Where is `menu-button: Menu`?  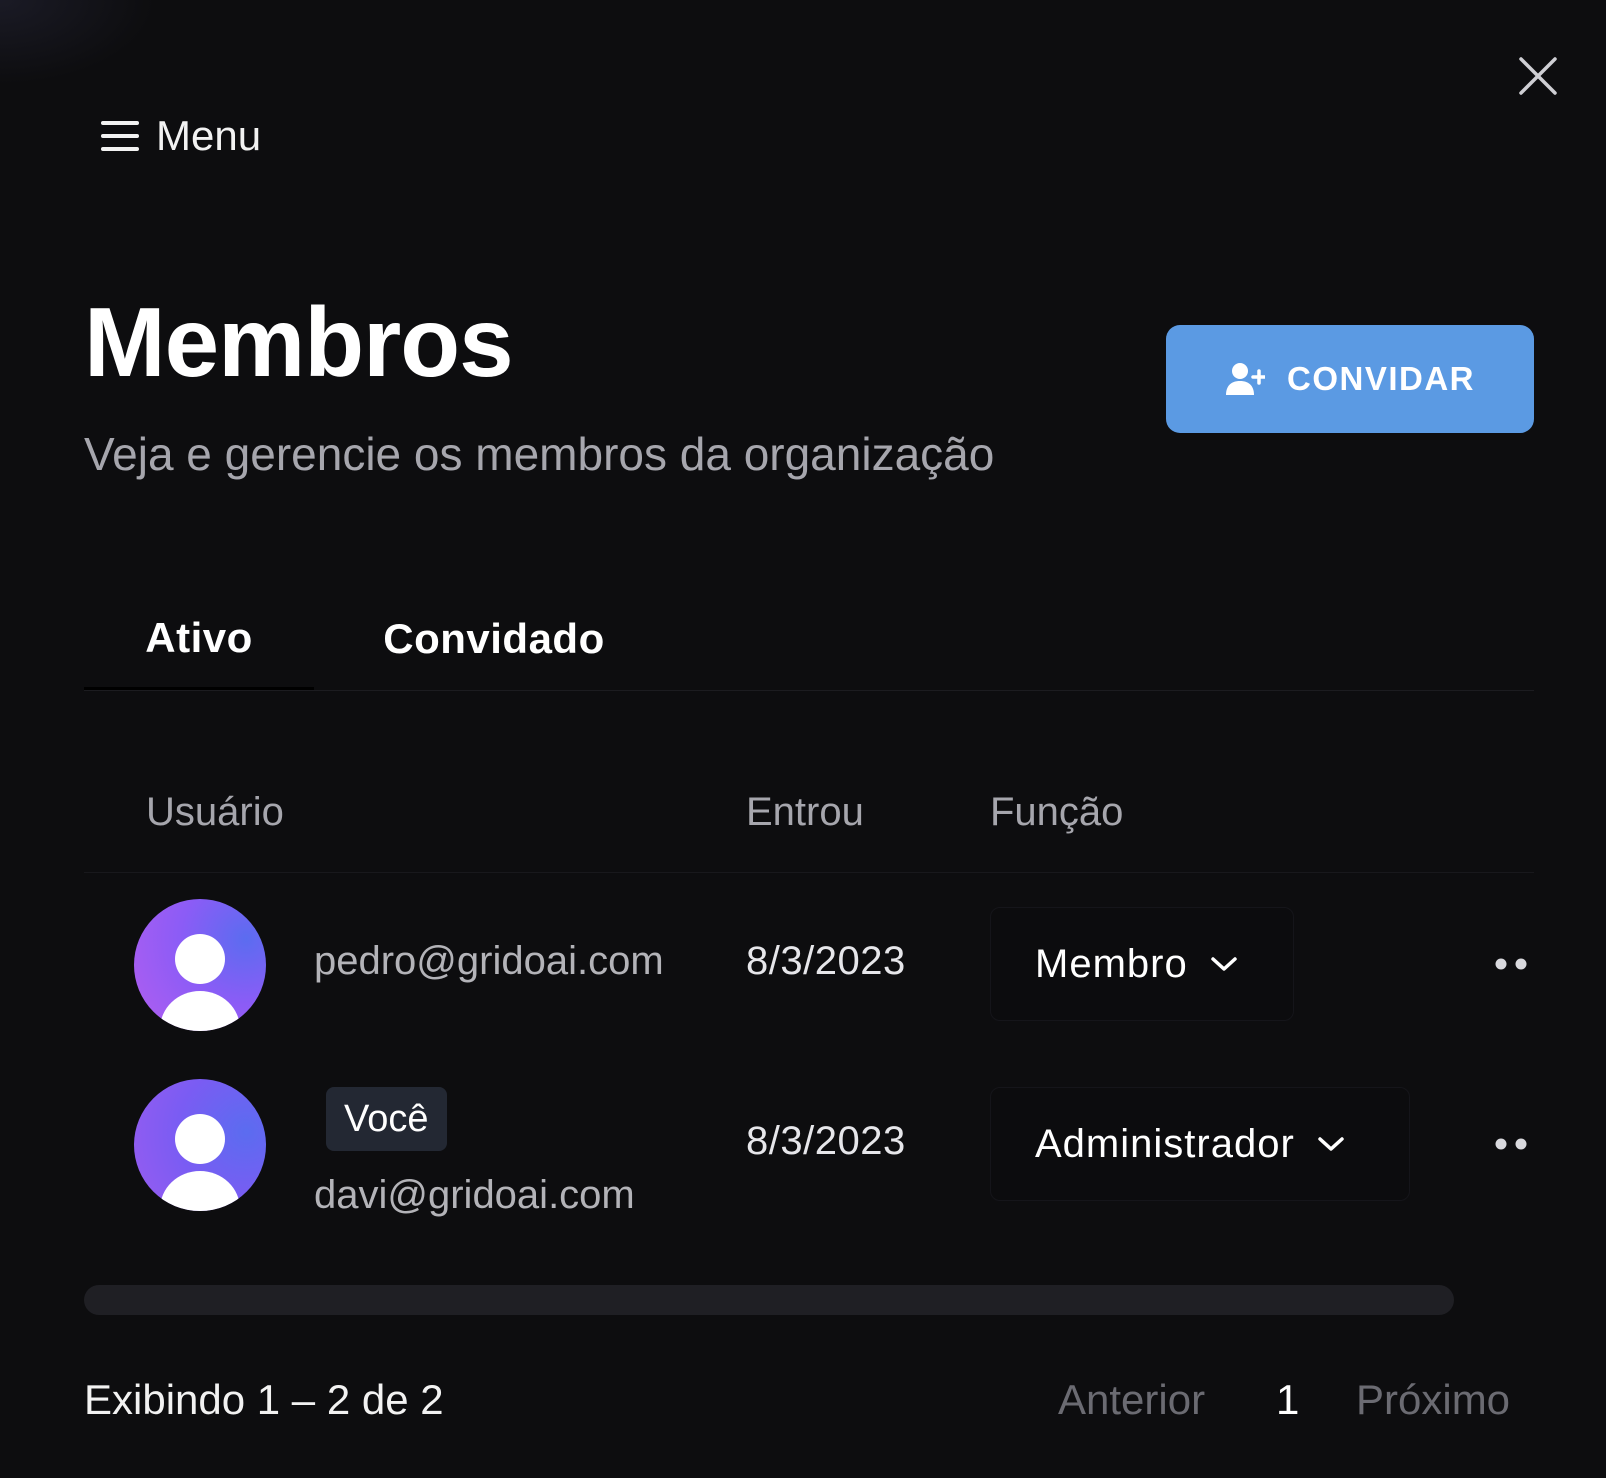 menu-button: Menu is located at coordinates (180, 136).